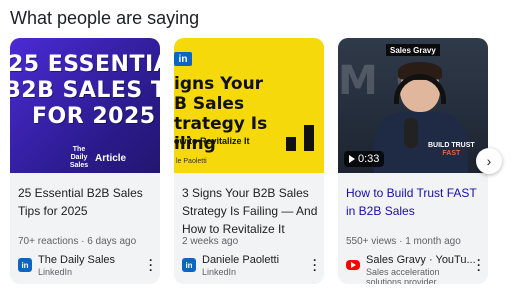 Image resolution: width=512 pixels, height=305 pixels. Describe the element at coordinates (369, 159) in the screenshot. I see `duration-label: 0:33` at that location.